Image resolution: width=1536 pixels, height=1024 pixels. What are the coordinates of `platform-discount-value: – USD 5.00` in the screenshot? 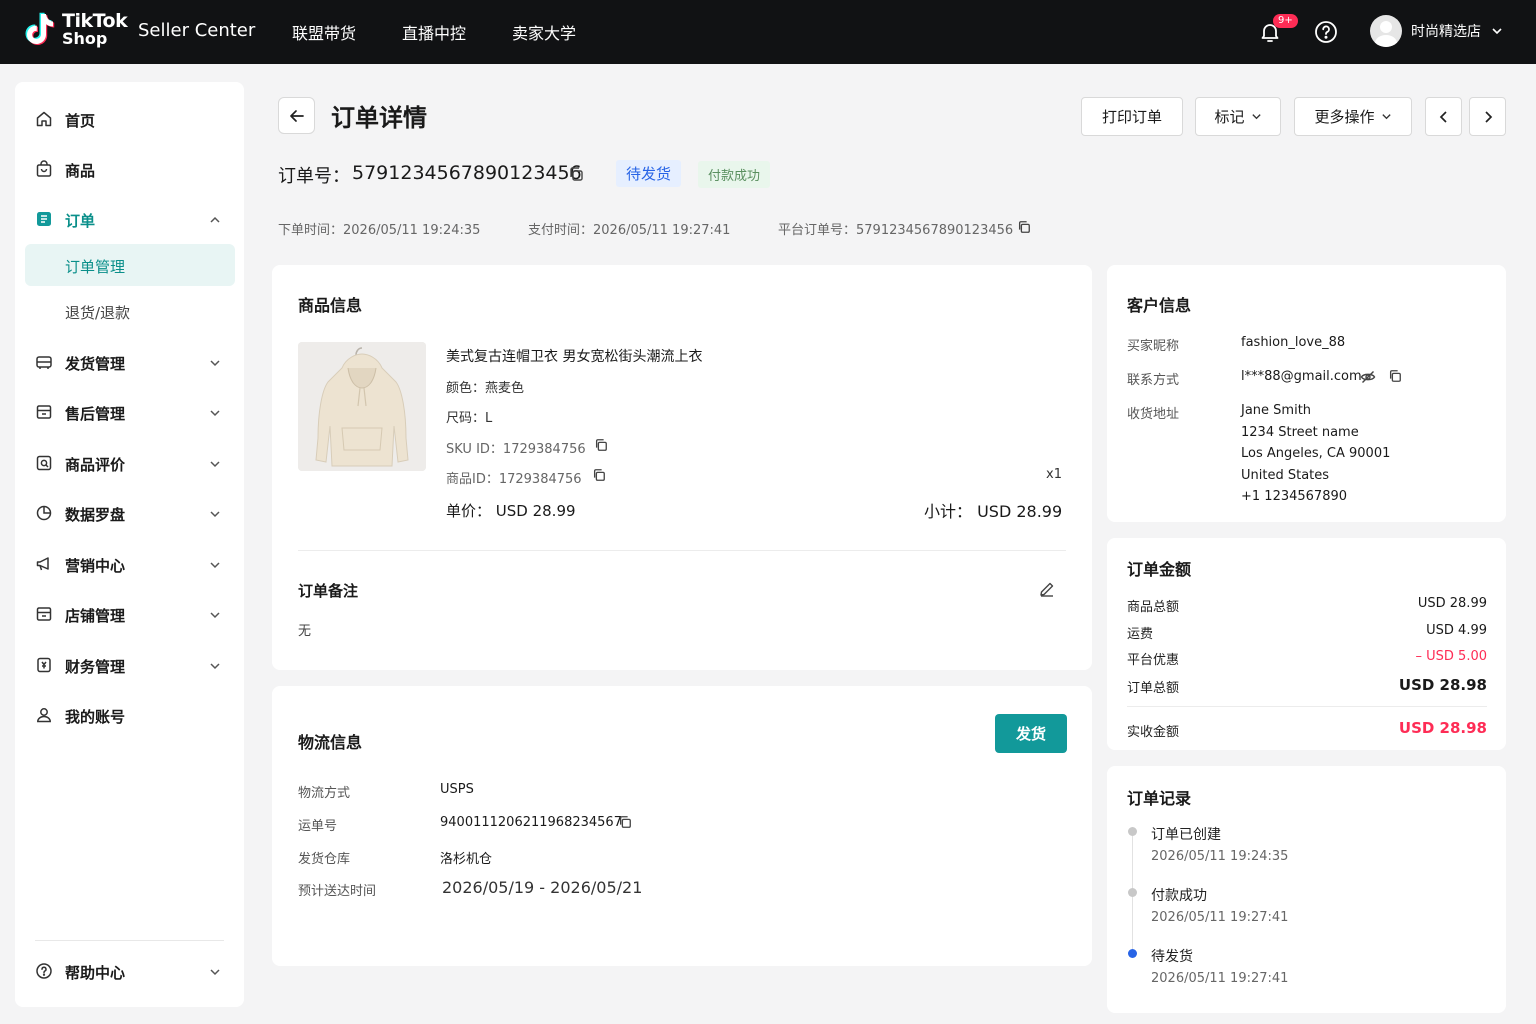 It's located at (1451, 656).